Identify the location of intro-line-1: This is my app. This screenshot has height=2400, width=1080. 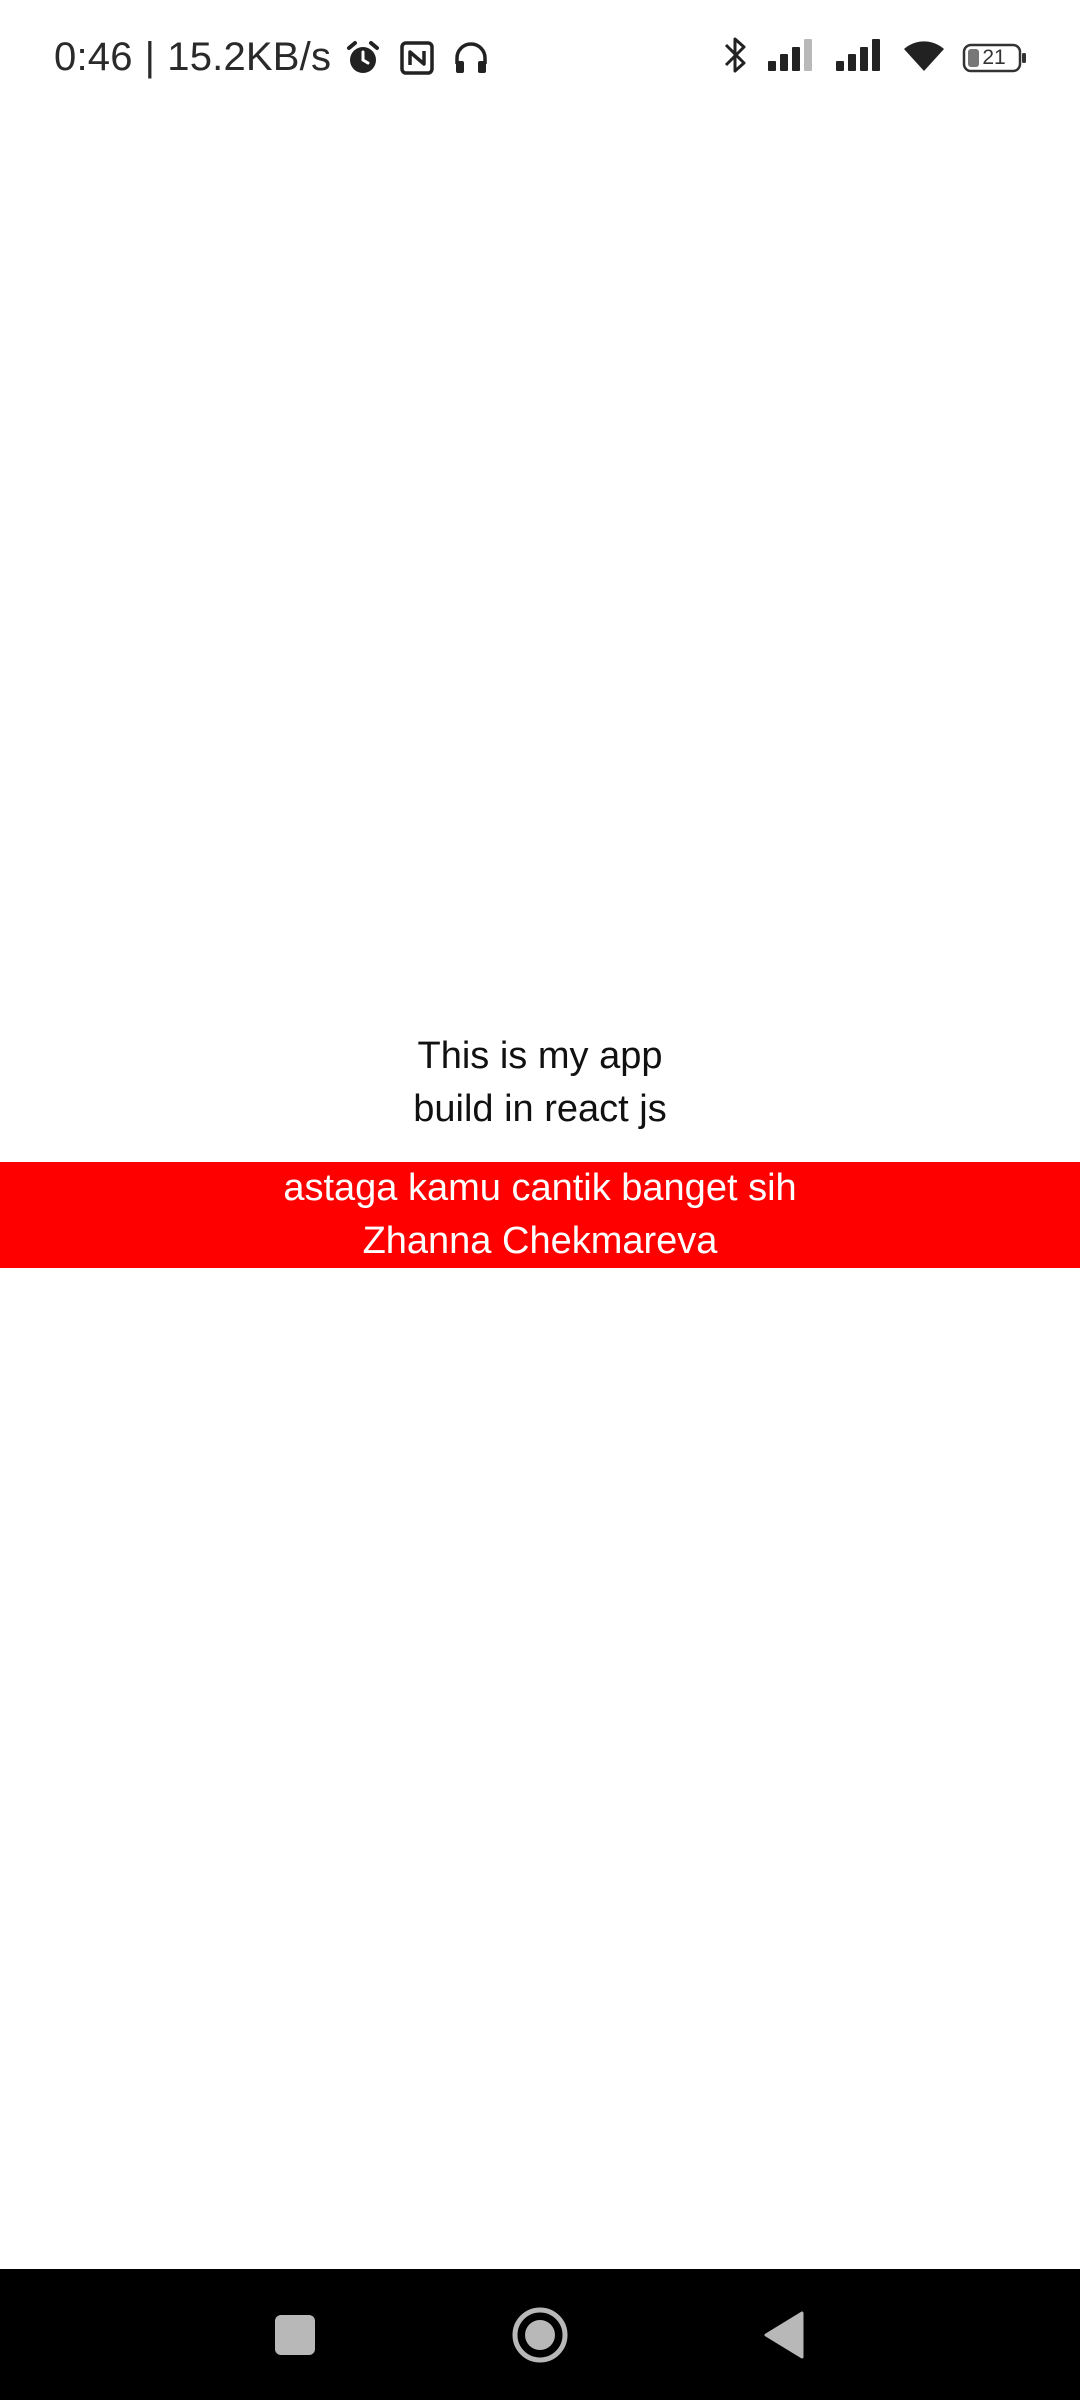
(540, 1056).